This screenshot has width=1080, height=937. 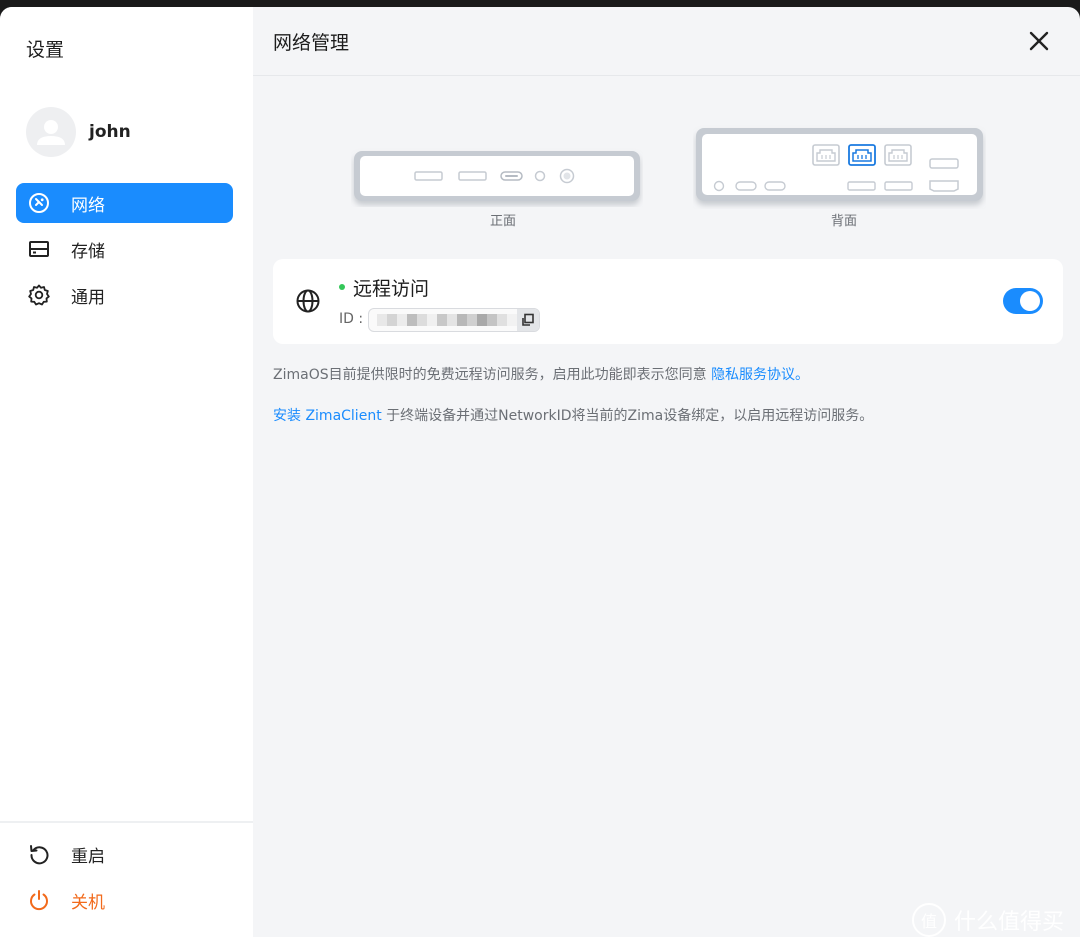 What do you see at coordinates (88, 251) in the screenshot?
I see `sidebar-item-label: 存储` at bounding box center [88, 251].